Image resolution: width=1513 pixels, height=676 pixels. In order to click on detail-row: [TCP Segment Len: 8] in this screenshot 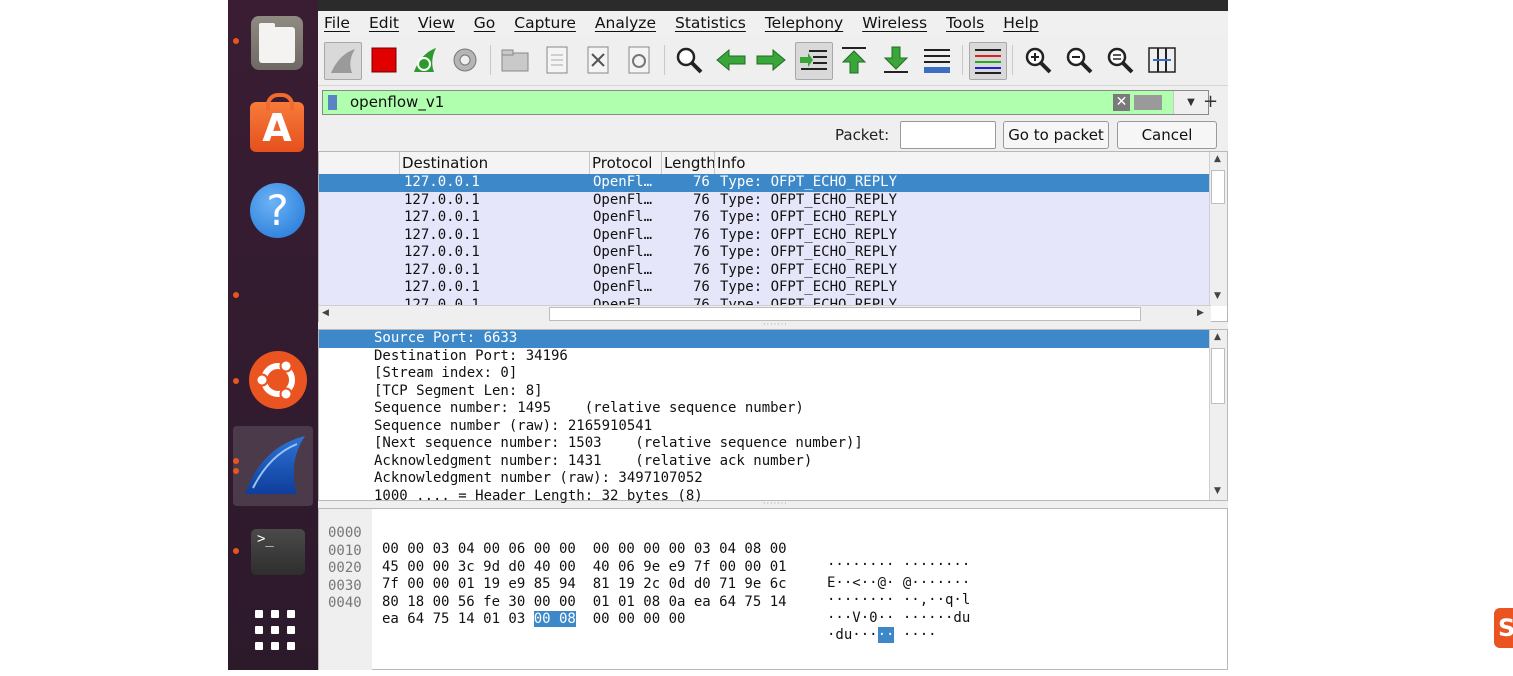, I will do `click(764, 392)`.